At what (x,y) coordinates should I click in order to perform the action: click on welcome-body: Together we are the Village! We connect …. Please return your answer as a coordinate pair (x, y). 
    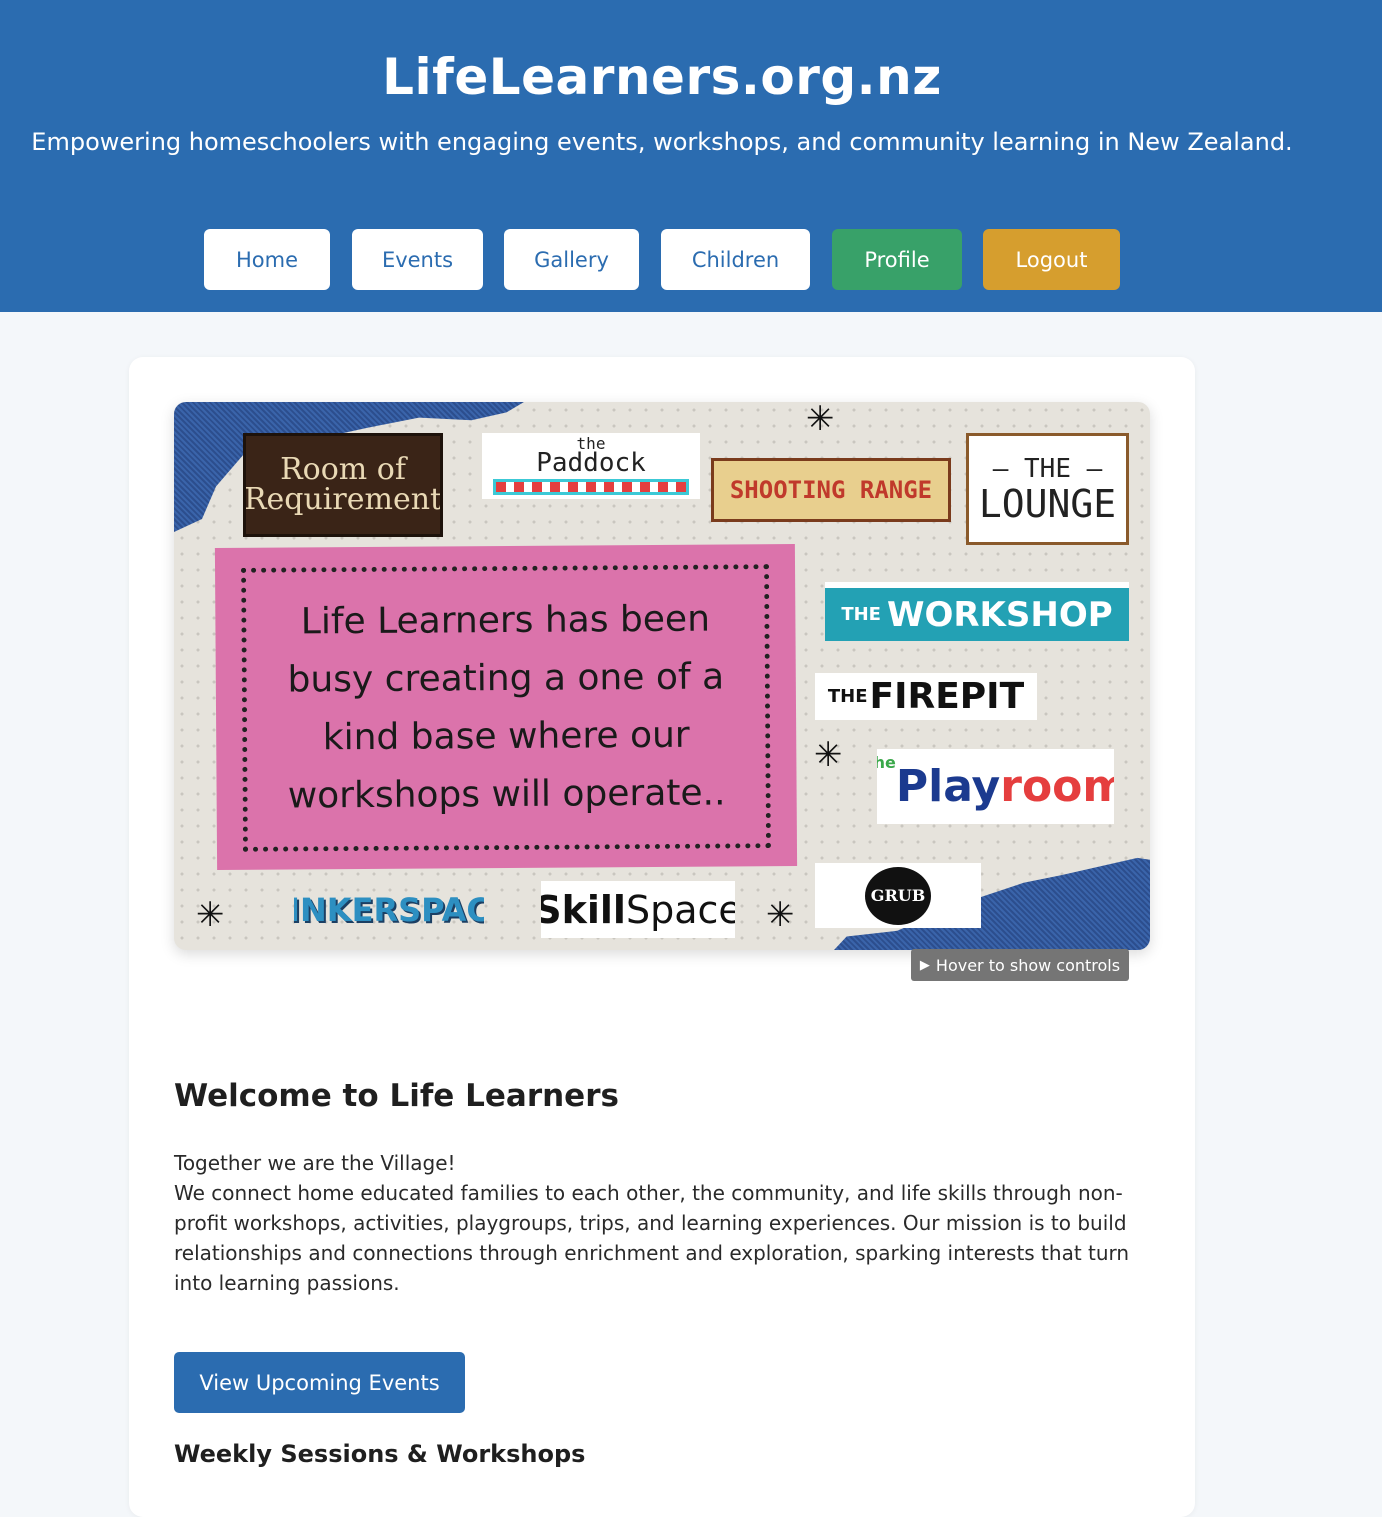
    Looking at the image, I should click on (654, 1223).